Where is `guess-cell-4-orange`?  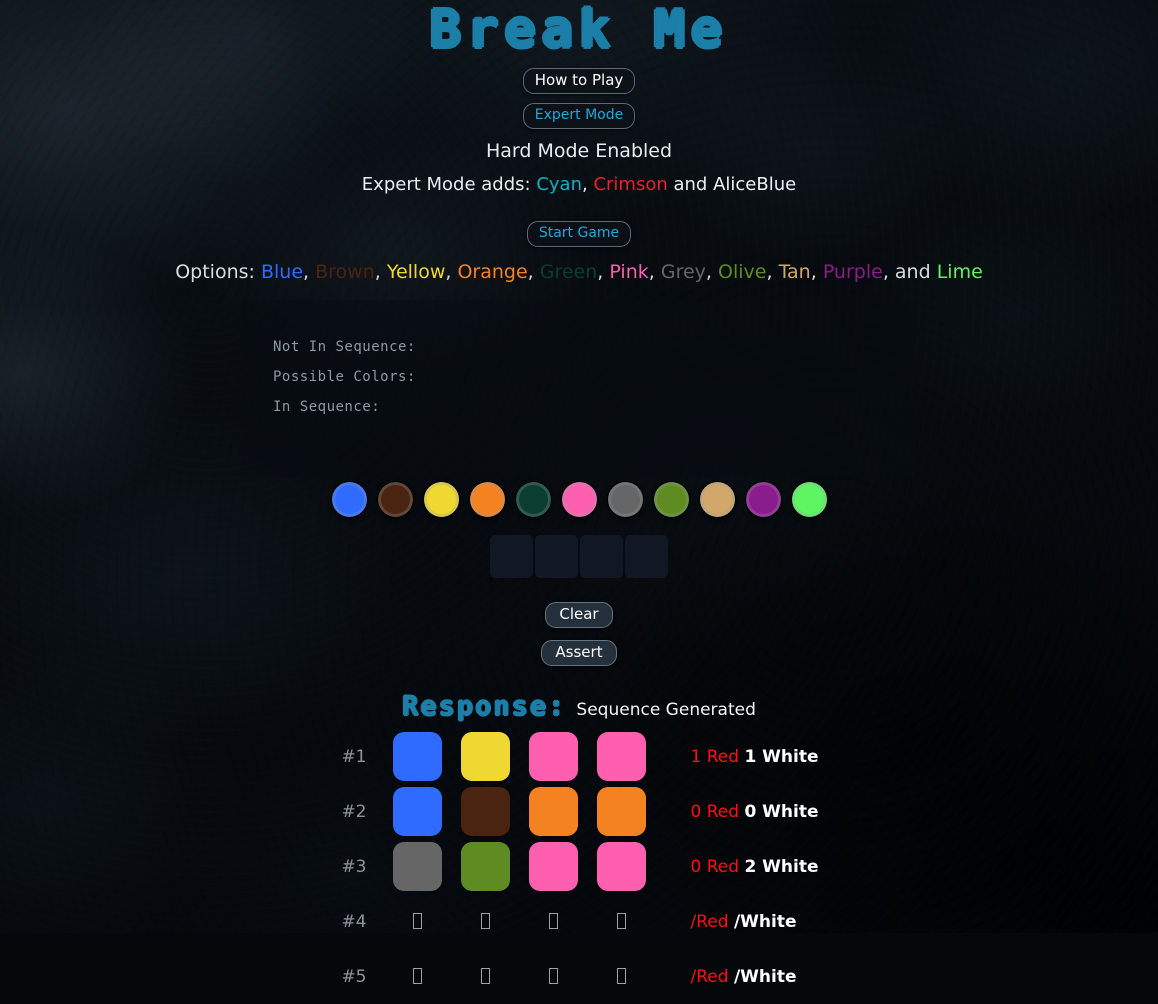 guess-cell-4-orange is located at coordinates (621, 811).